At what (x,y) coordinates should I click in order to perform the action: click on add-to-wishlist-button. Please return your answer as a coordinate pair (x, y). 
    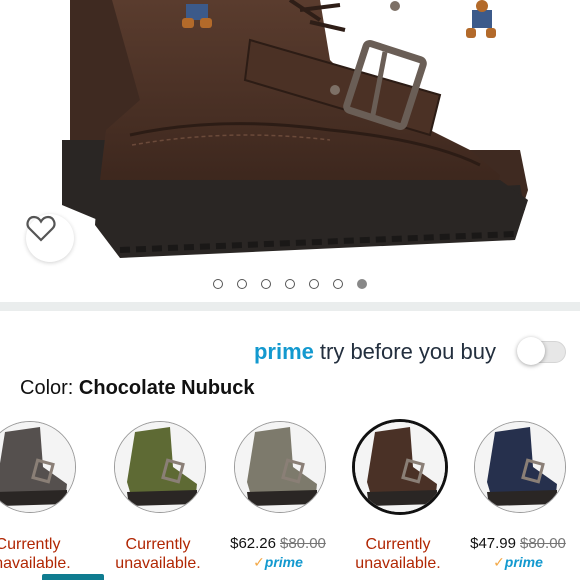
    Looking at the image, I should click on (50, 238).